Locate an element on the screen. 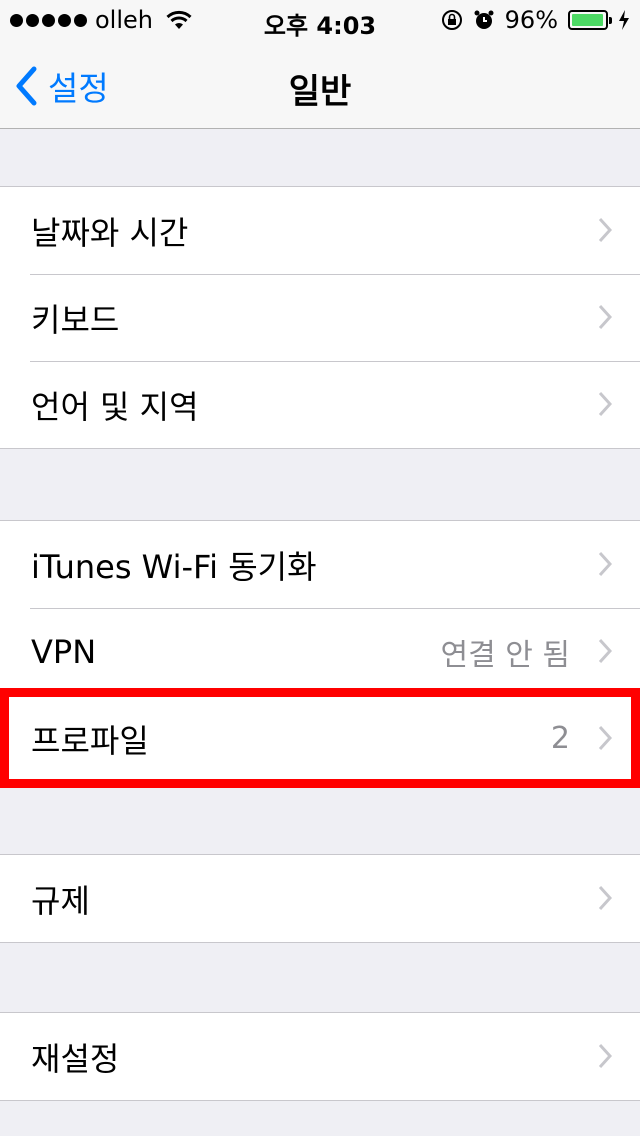 This screenshot has width=640, height=1136. cell-label: 언어 및 지역 is located at coordinates (115, 406).